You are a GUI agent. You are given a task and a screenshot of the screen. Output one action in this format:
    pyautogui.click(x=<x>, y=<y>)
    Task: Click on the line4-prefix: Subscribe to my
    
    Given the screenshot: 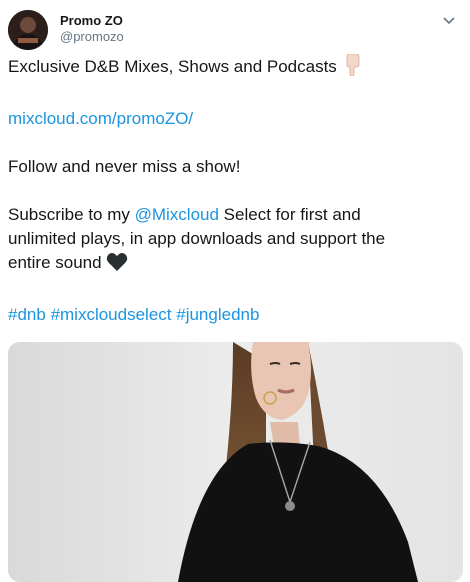 What is the action you would take?
    pyautogui.click(x=71, y=214)
    